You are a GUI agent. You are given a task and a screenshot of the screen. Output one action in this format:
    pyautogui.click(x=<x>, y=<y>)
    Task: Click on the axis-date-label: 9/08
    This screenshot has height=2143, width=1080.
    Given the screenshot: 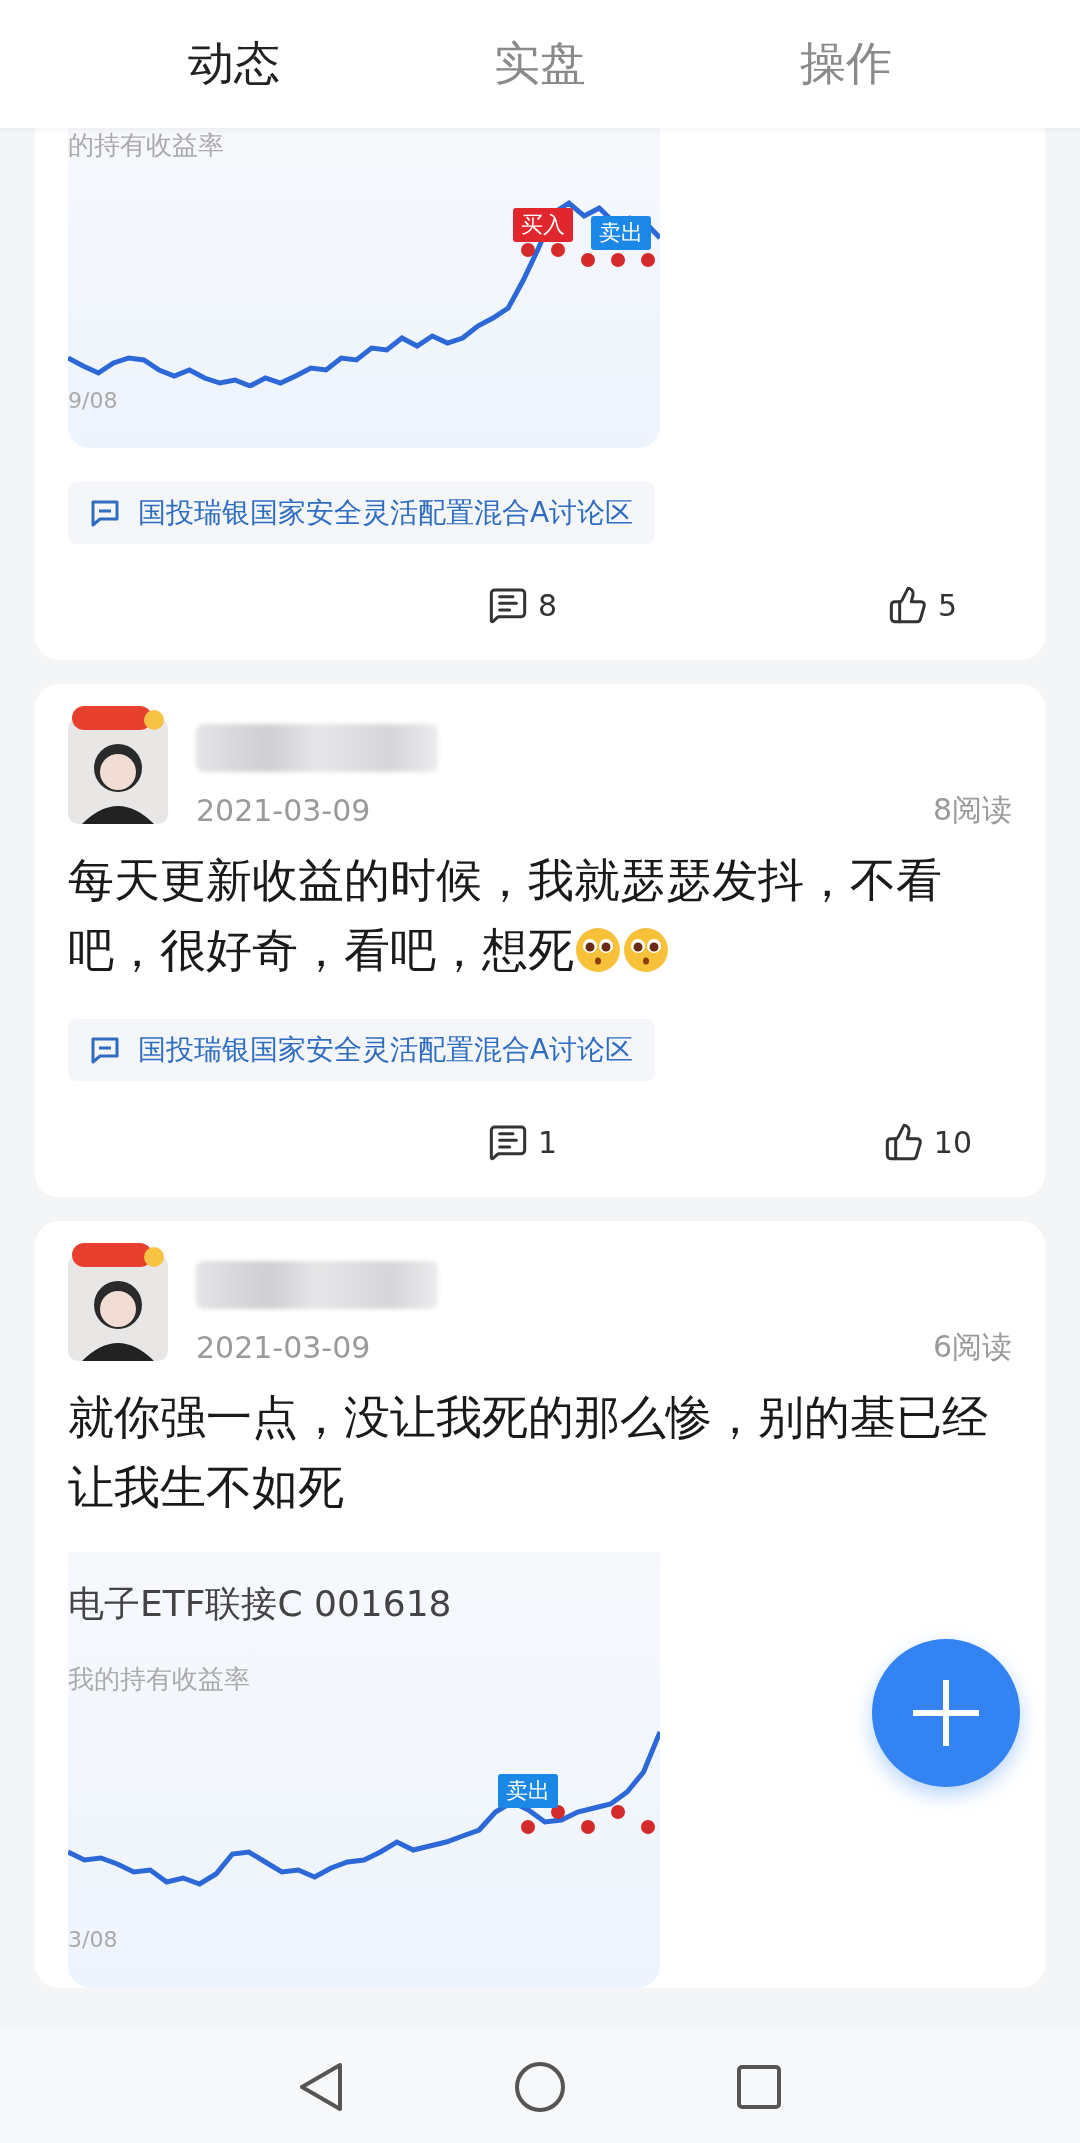 What is the action you would take?
    pyautogui.click(x=93, y=400)
    